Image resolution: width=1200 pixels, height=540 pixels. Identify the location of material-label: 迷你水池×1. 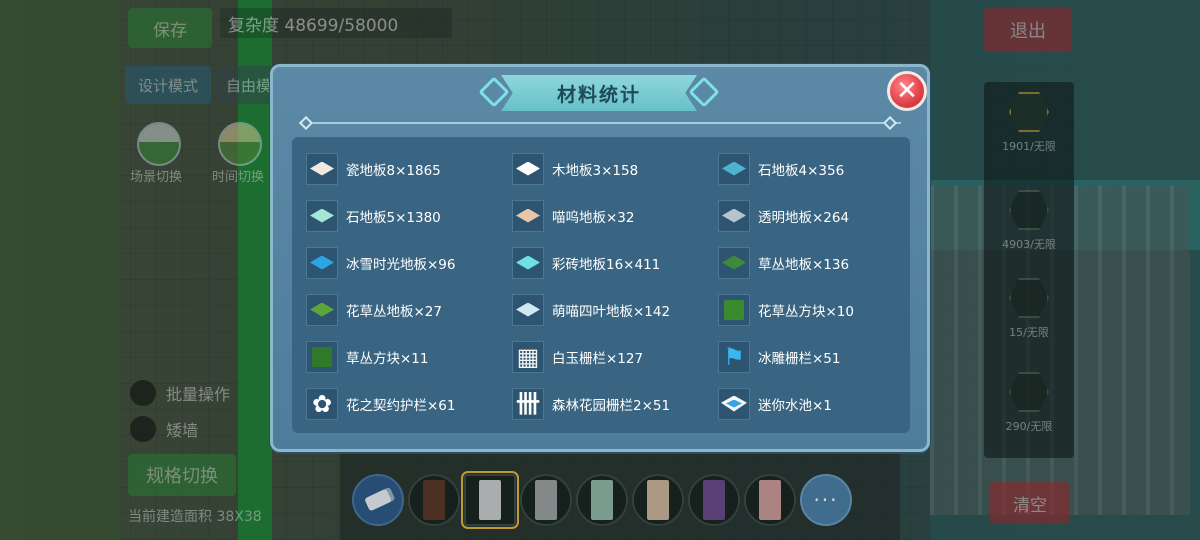
(795, 405).